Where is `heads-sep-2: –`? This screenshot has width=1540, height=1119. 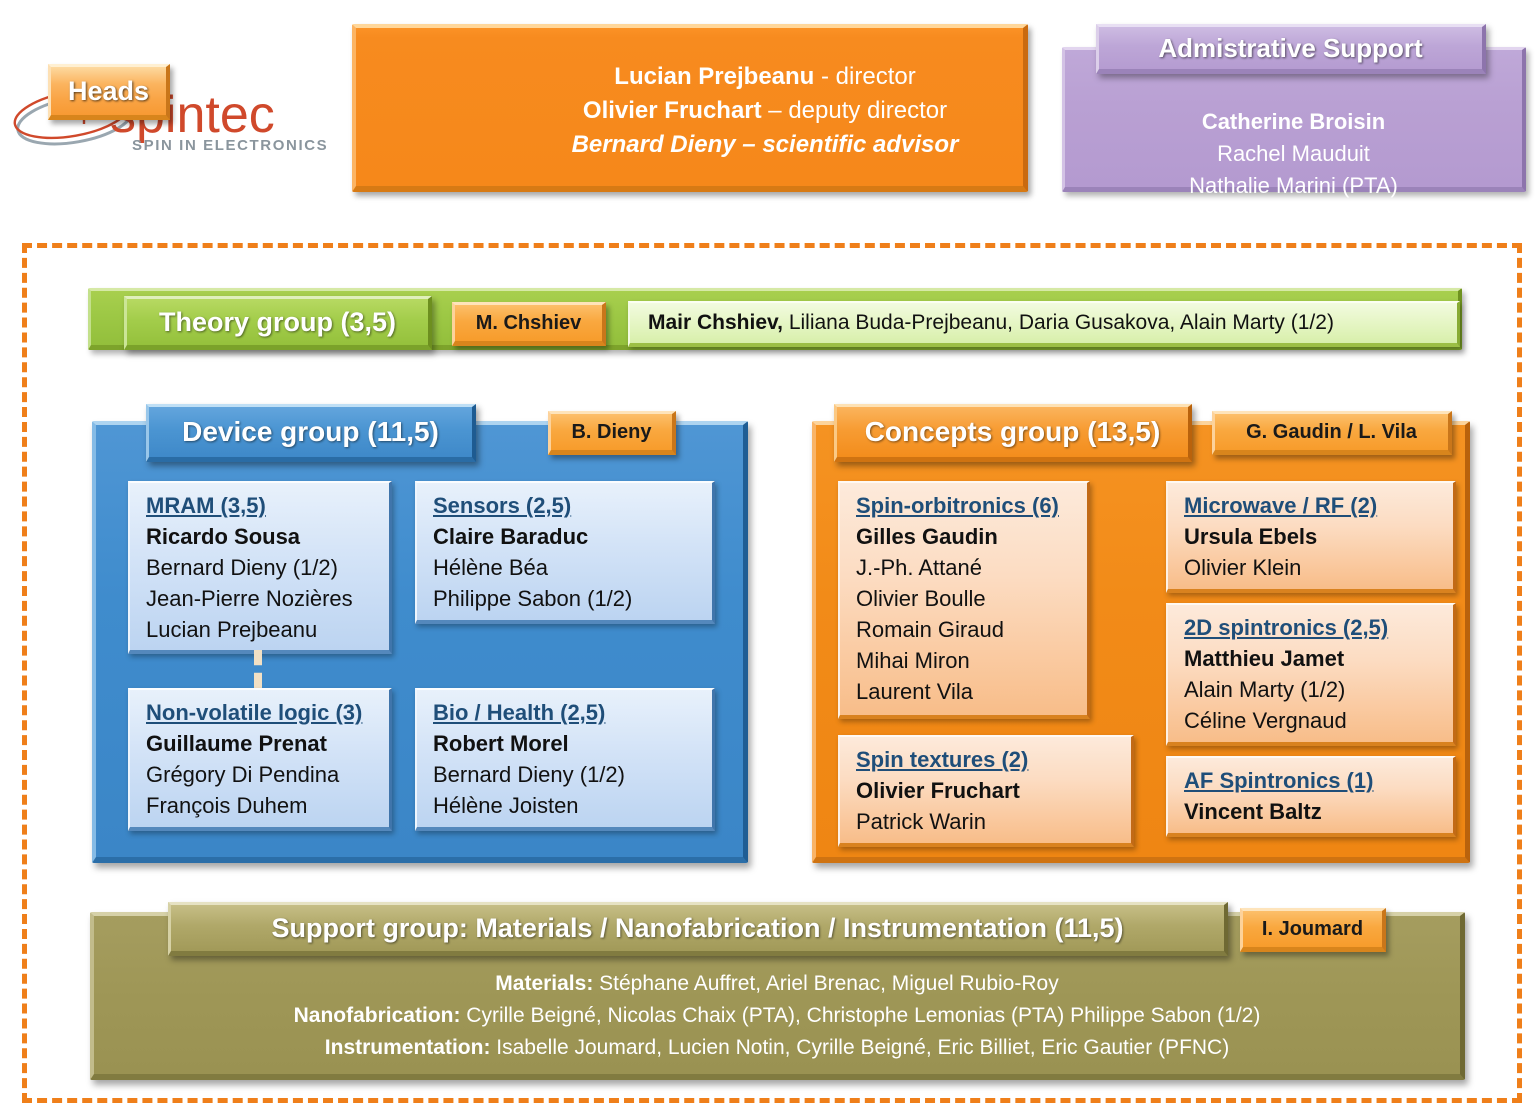 heads-sep-2: – is located at coordinates (749, 144).